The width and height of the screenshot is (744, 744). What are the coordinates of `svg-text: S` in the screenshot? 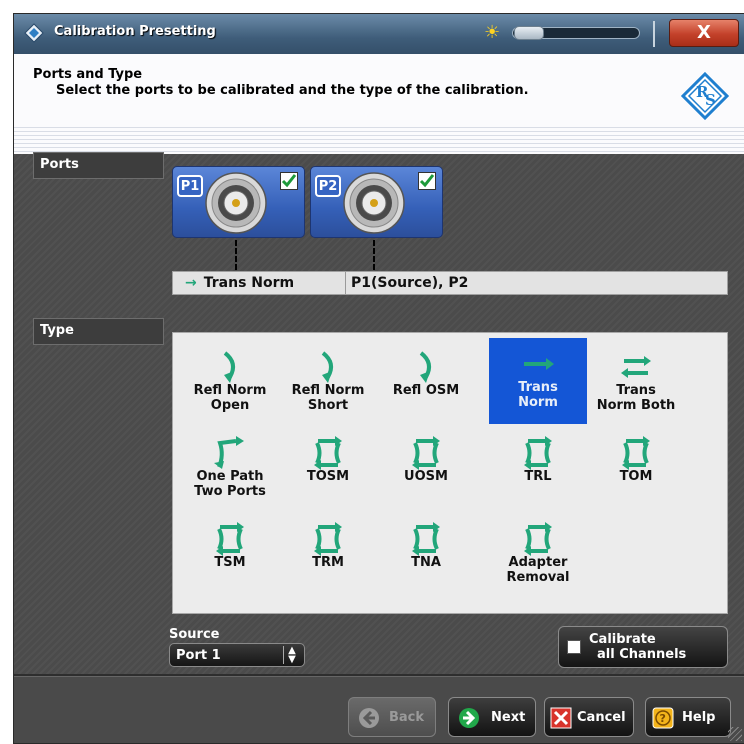 It's located at (710, 100).